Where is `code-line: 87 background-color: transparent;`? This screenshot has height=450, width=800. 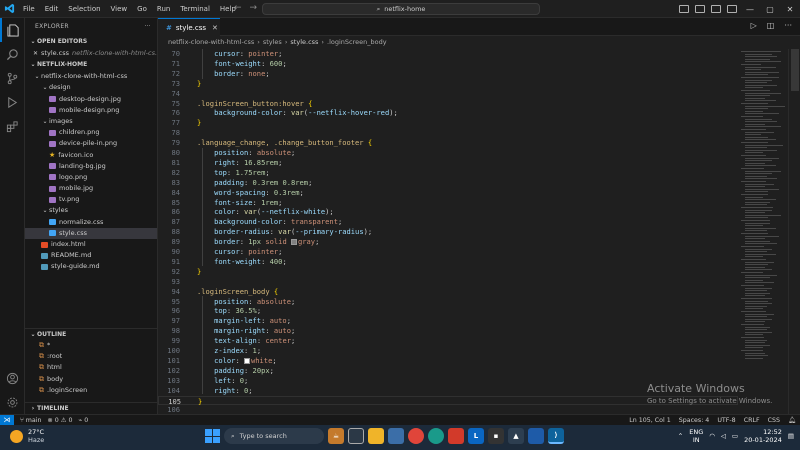 code-line: 87 background-color: transparent; is located at coordinates (448, 222).